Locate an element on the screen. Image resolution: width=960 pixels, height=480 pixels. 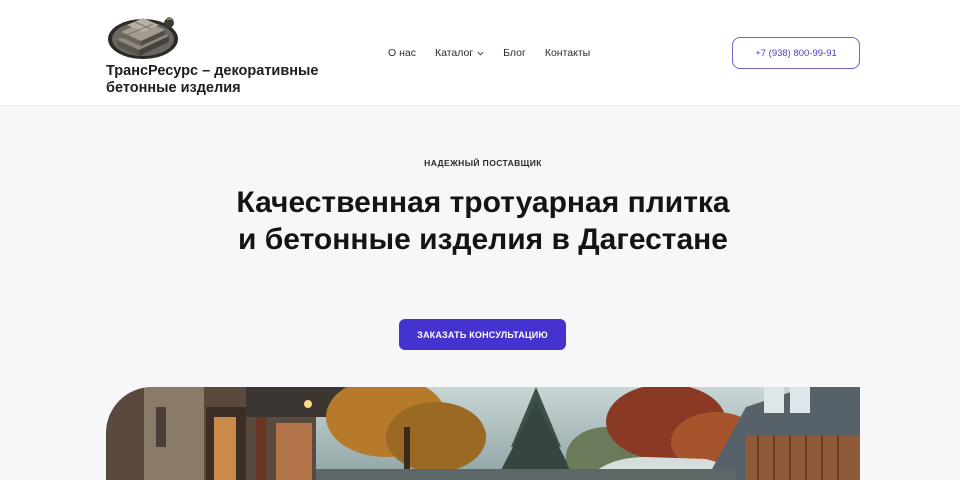
nav-item-label: Каталог is located at coordinates (454, 53).